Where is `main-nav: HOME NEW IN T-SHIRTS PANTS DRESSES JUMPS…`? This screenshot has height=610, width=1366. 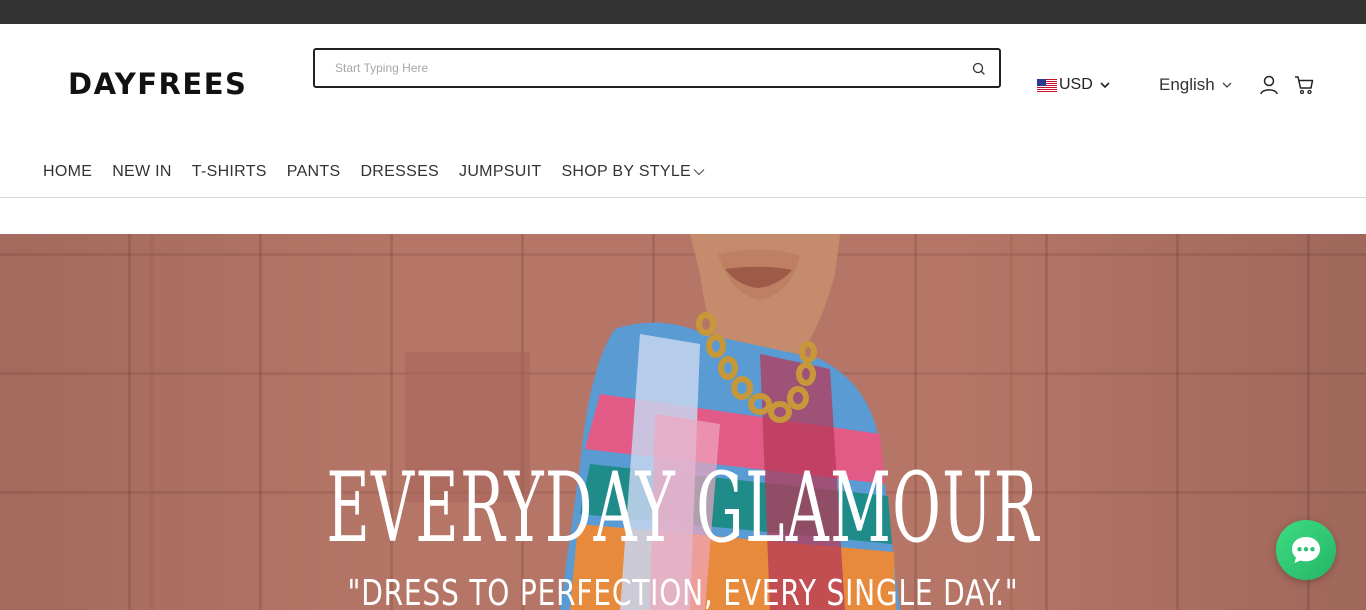
main-nav: HOME NEW IN T-SHIRTS PANTS DRESSES JUMPS… is located at coordinates (374, 172).